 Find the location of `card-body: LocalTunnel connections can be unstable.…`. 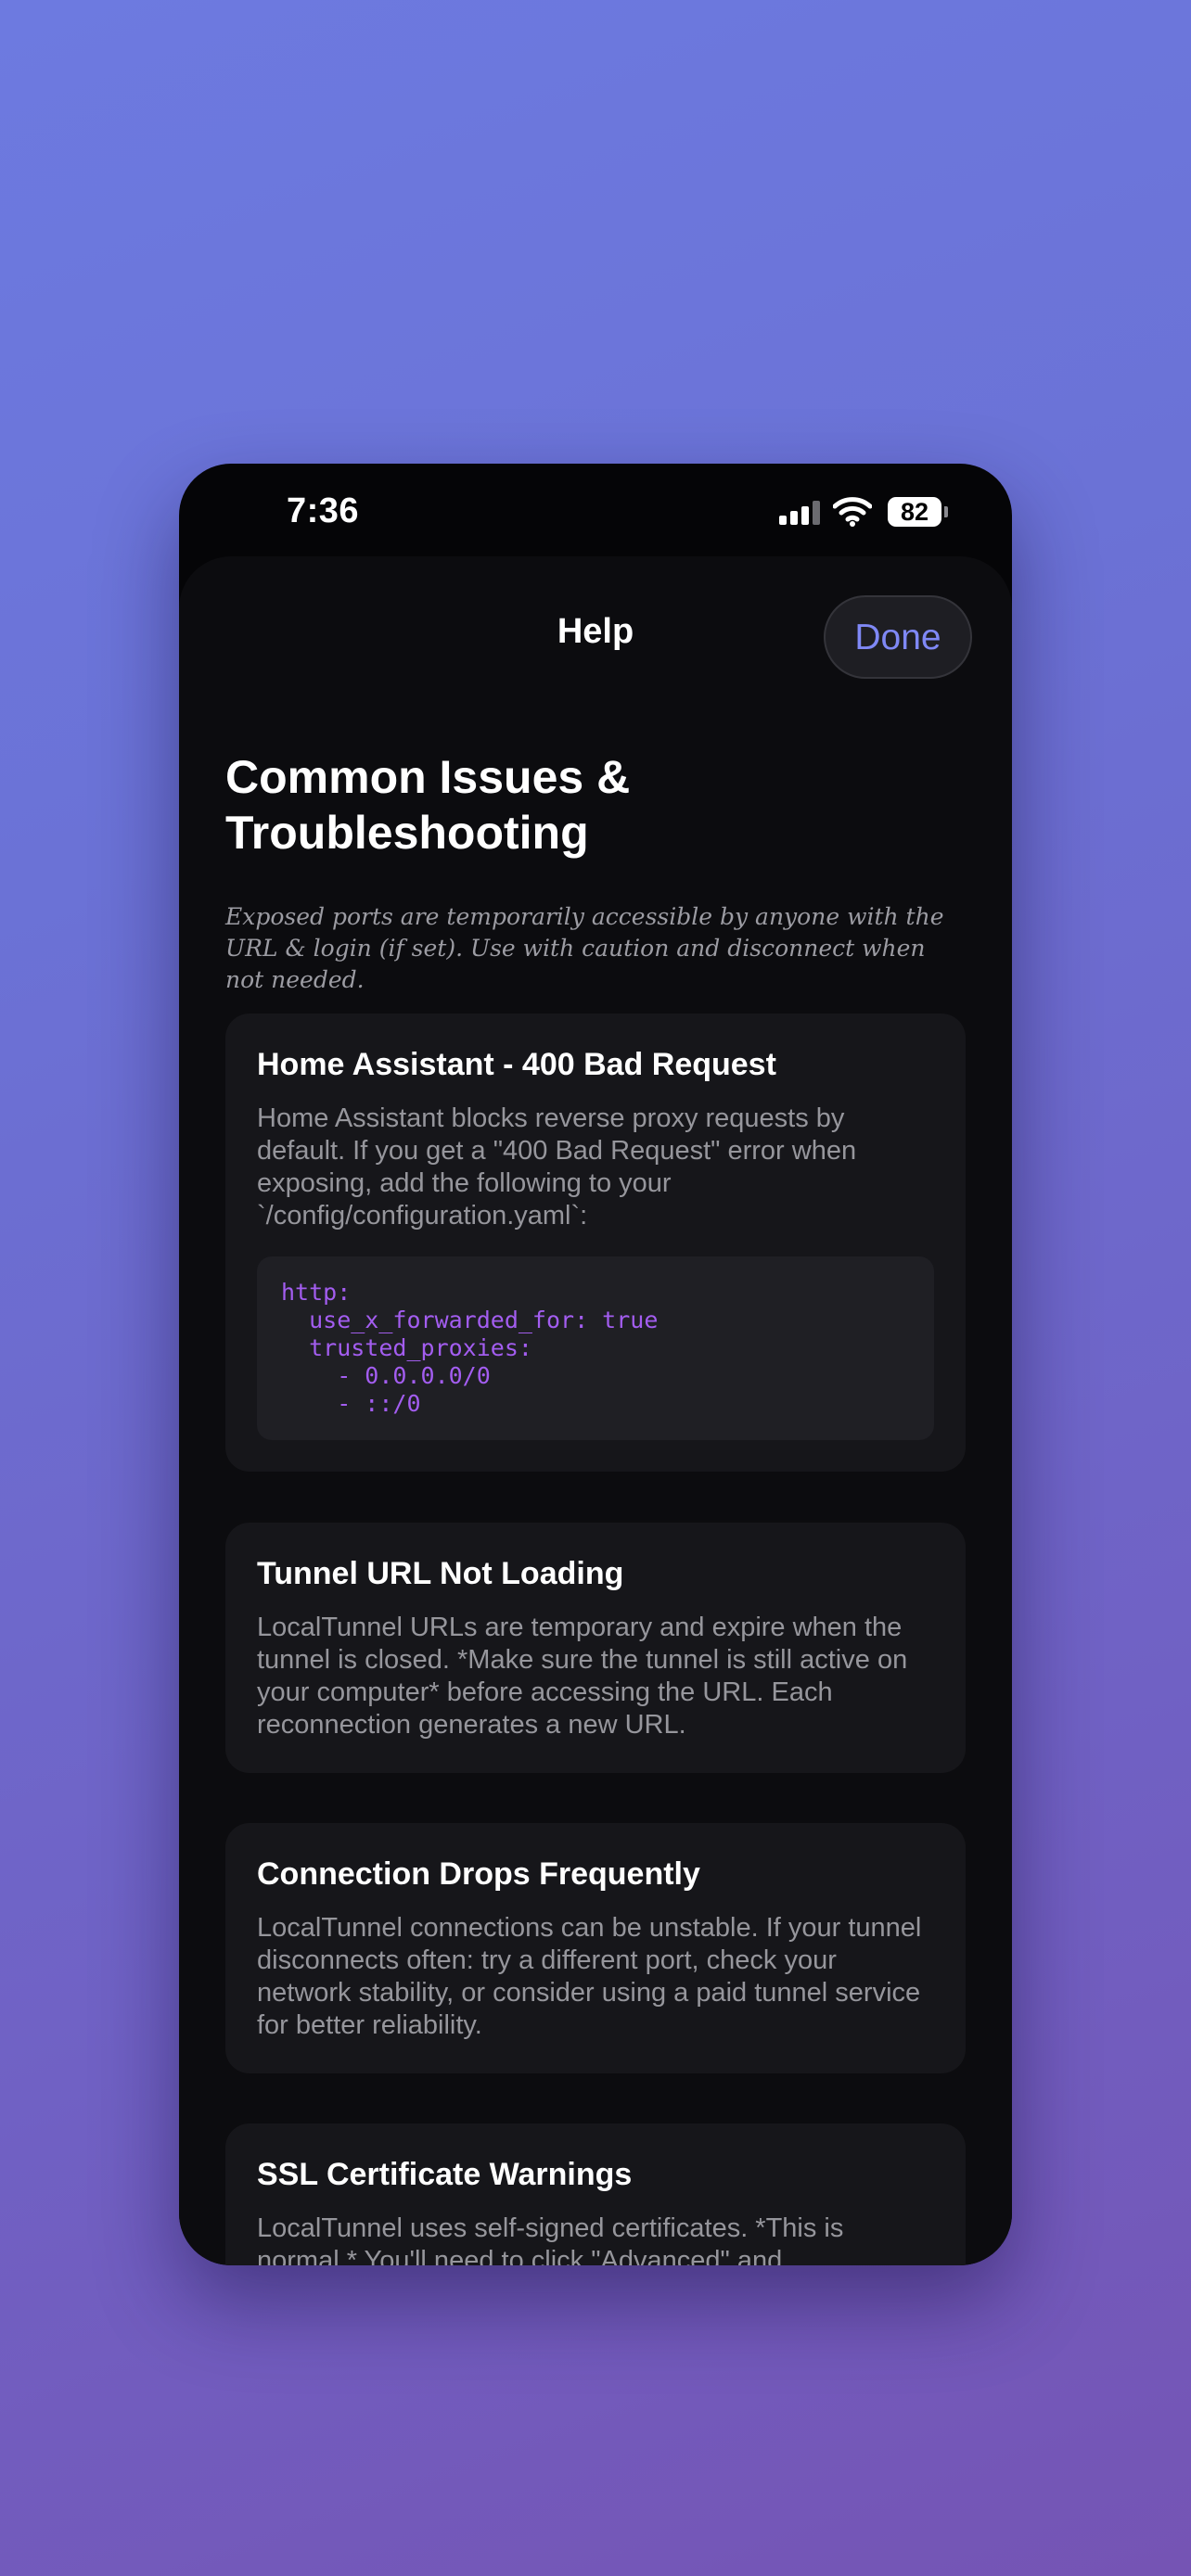

card-body: LocalTunnel connections can be unstable.… is located at coordinates (589, 1977).